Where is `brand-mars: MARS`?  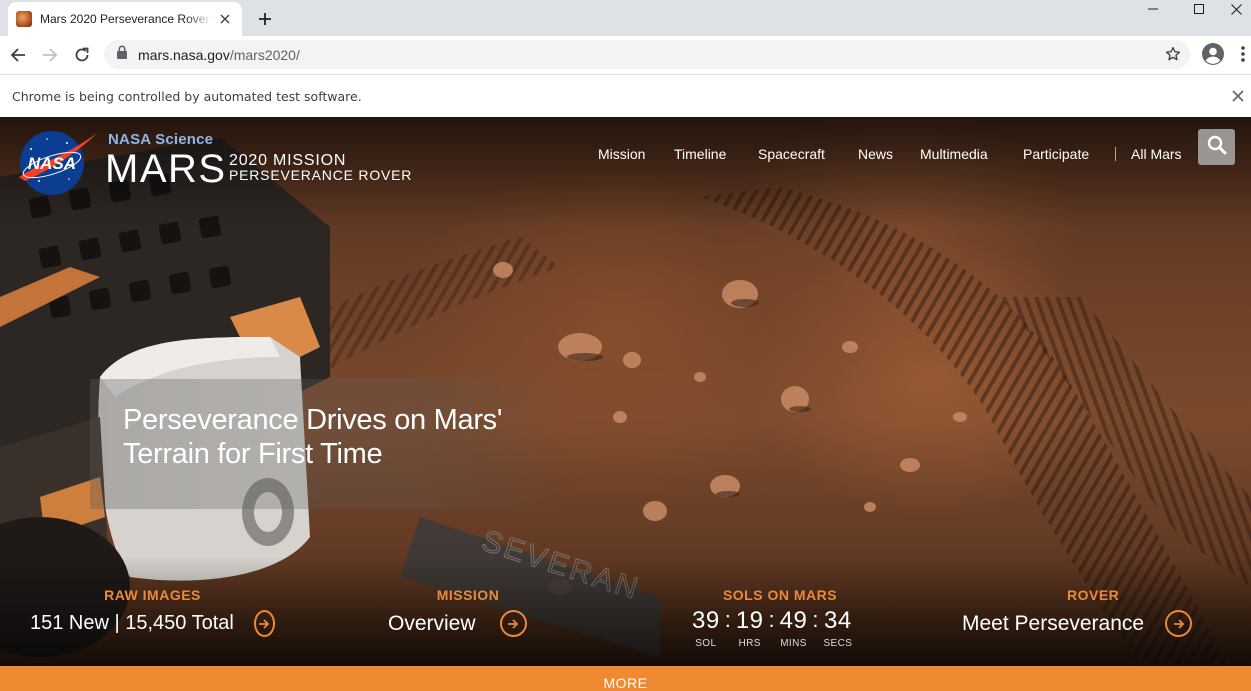
brand-mars: MARS is located at coordinates (166, 169).